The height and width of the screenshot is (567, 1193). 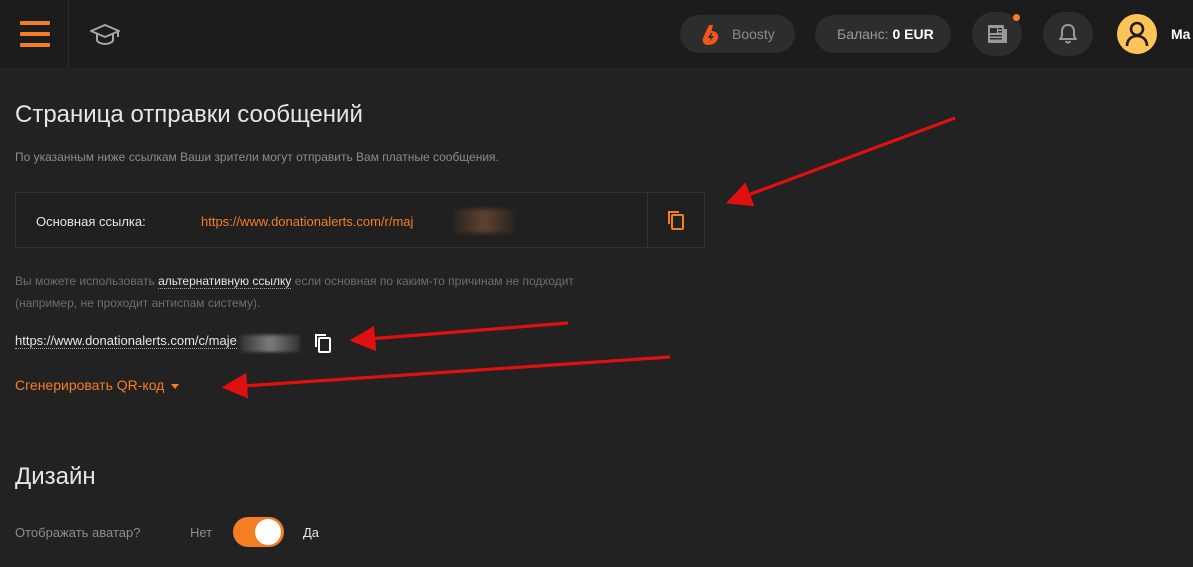 What do you see at coordinates (311, 532) in the screenshot?
I see `show-avatar-option-yes: Да` at bounding box center [311, 532].